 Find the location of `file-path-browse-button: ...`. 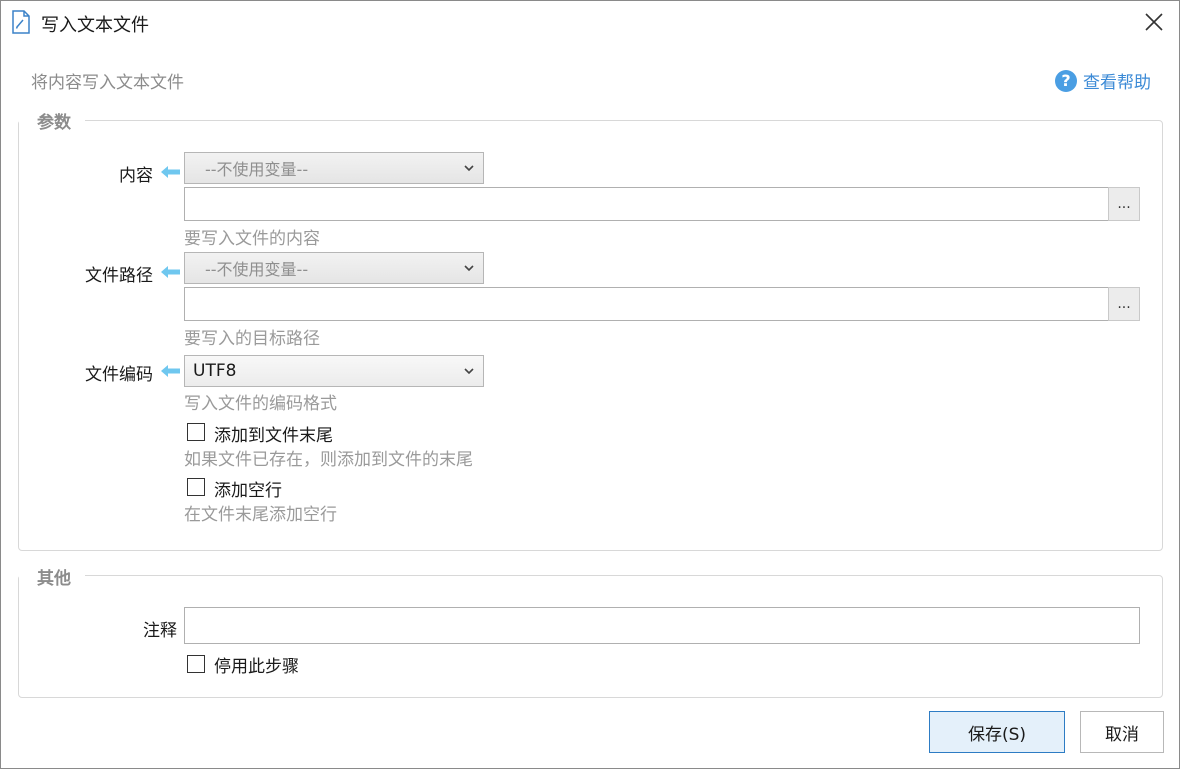

file-path-browse-button: ... is located at coordinates (1124, 304).